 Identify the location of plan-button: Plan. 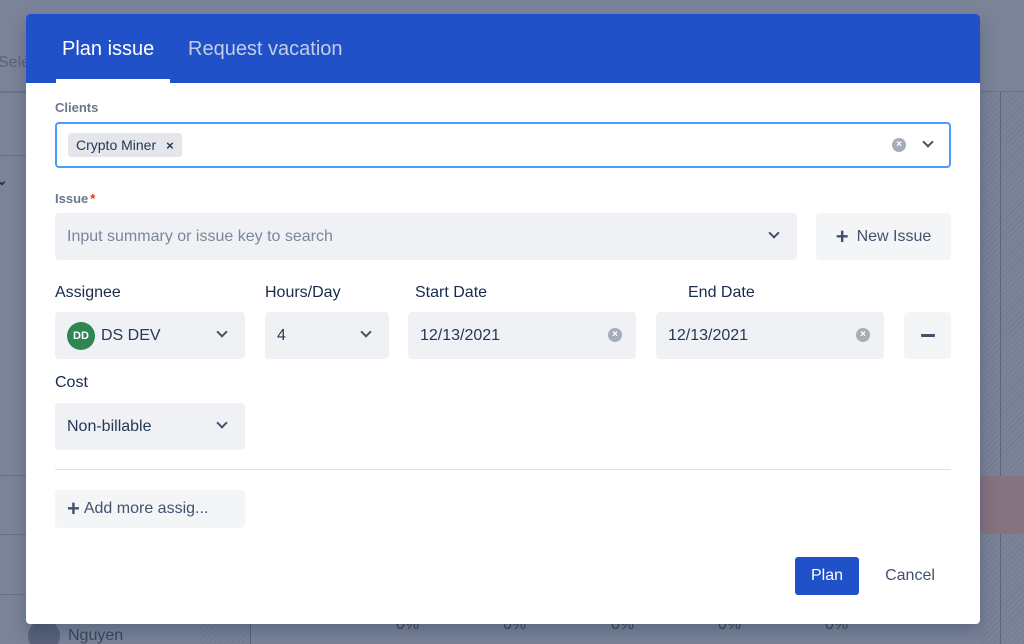
(827, 576).